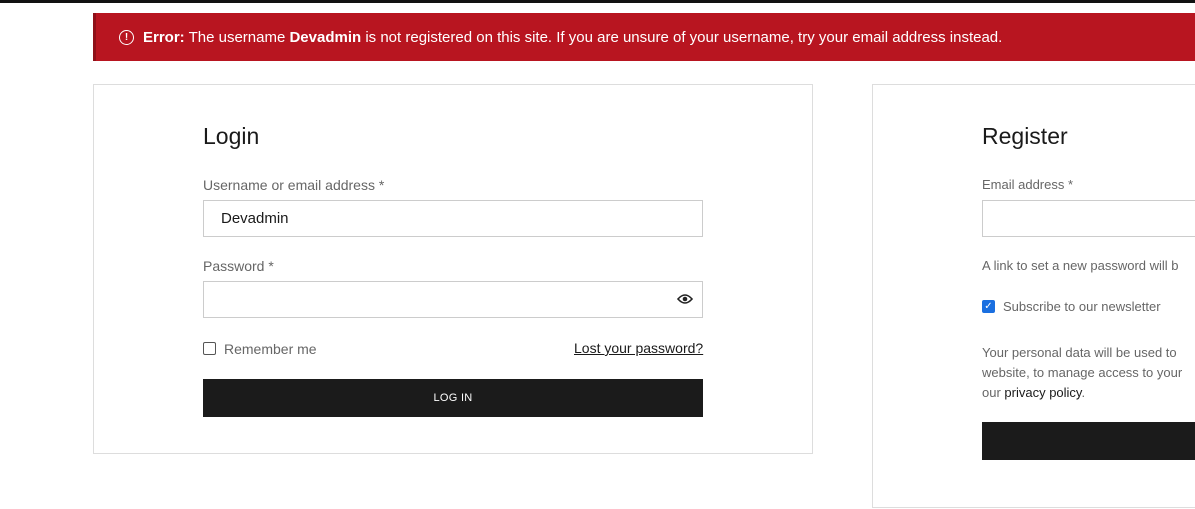  I want to click on login-title: Login, so click(231, 136).